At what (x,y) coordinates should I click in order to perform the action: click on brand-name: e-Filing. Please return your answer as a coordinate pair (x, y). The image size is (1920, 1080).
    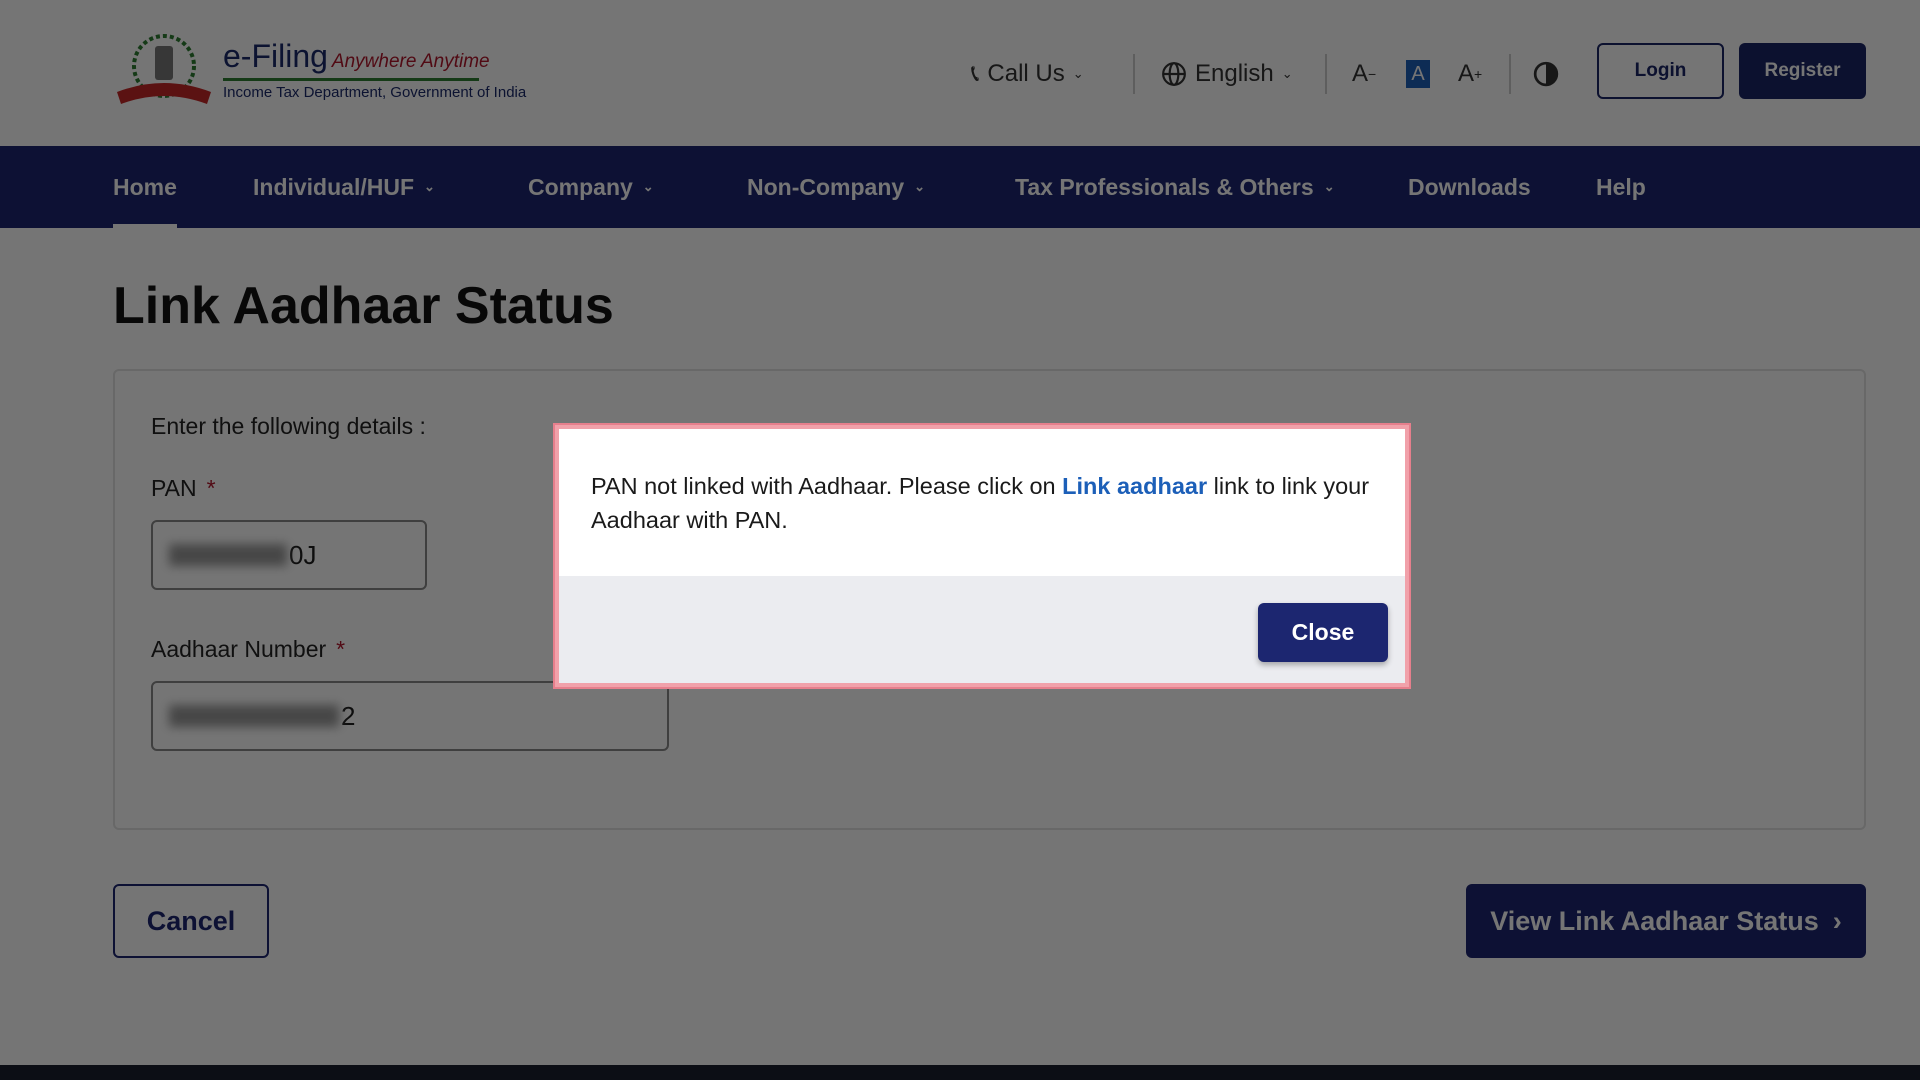
    Looking at the image, I should click on (275, 56).